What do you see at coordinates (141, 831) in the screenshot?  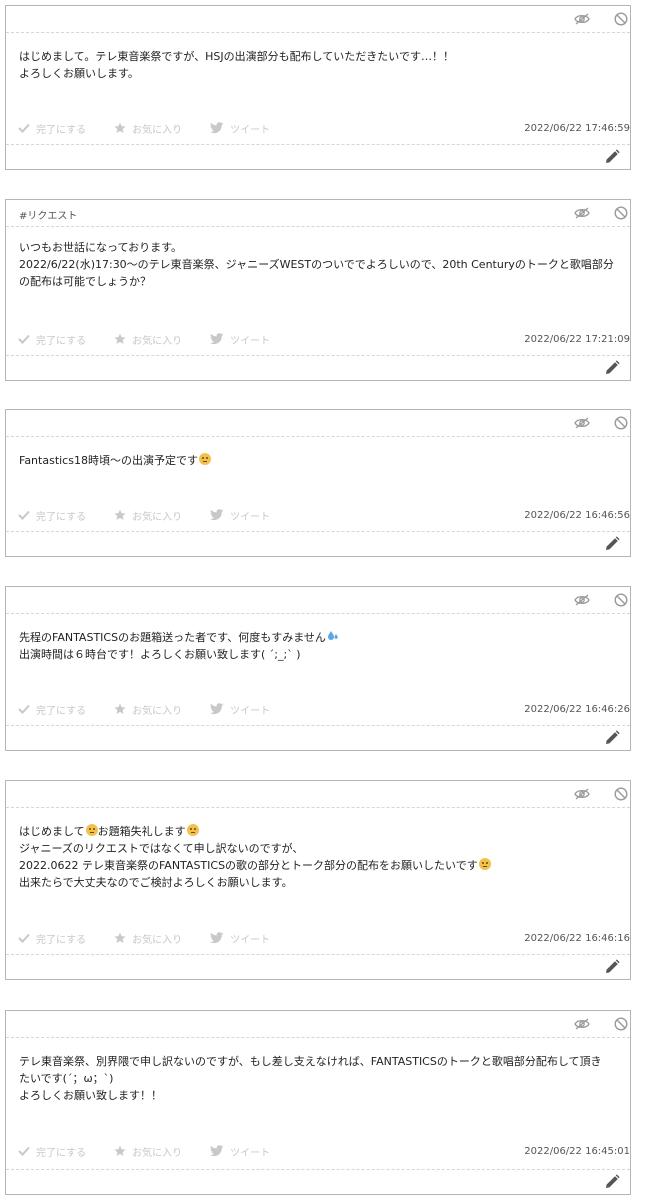 I see `message-text: お題箱失礼します` at bounding box center [141, 831].